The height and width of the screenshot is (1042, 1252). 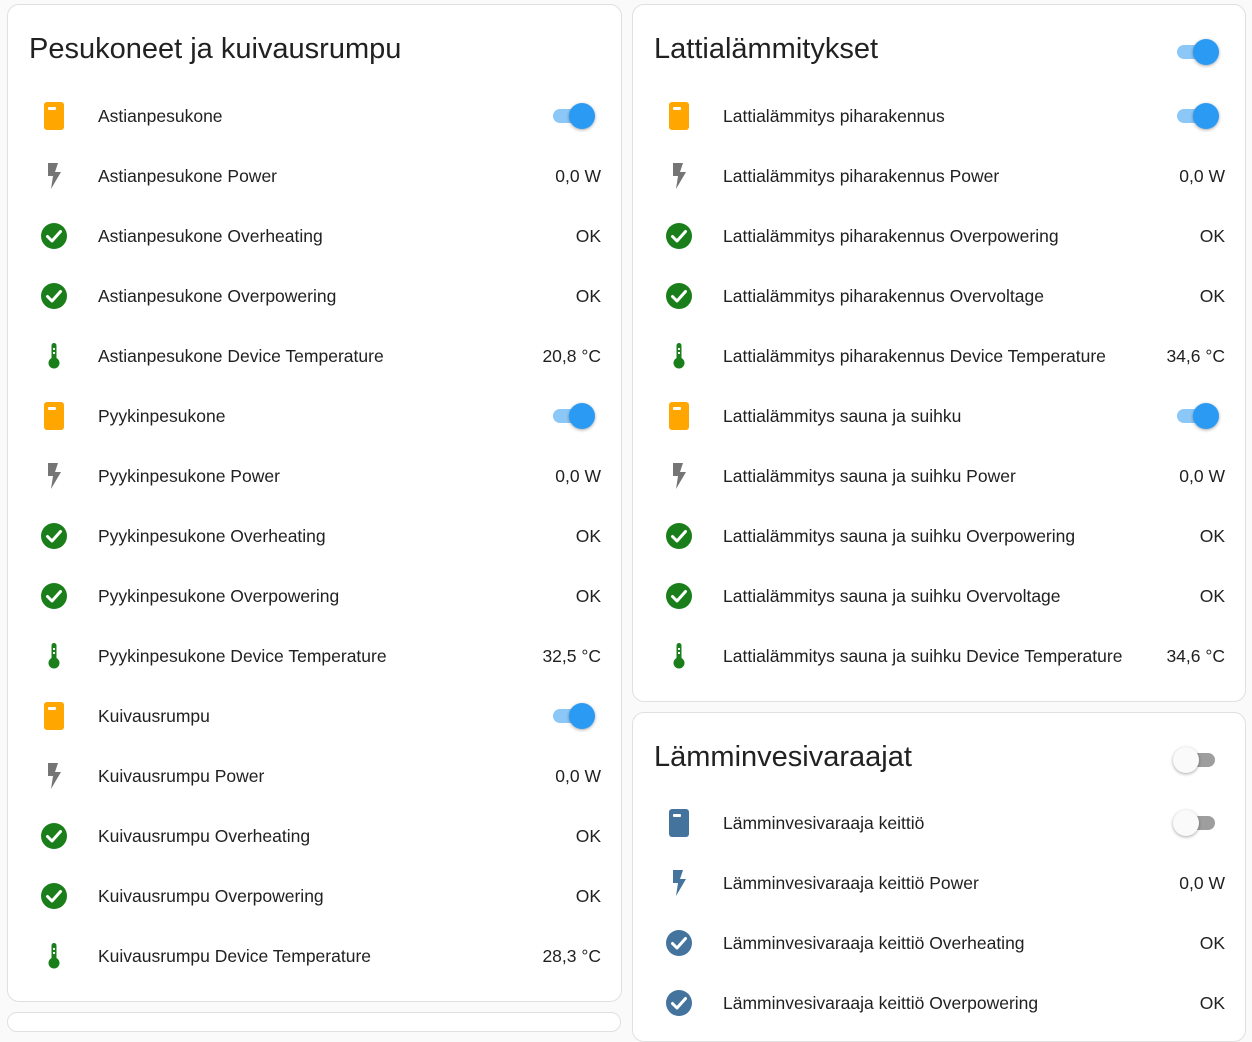 What do you see at coordinates (189, 475) in the screenshot?
I see `entity-name: Pyykinpesukone Power` at bounding box center [189, 475].